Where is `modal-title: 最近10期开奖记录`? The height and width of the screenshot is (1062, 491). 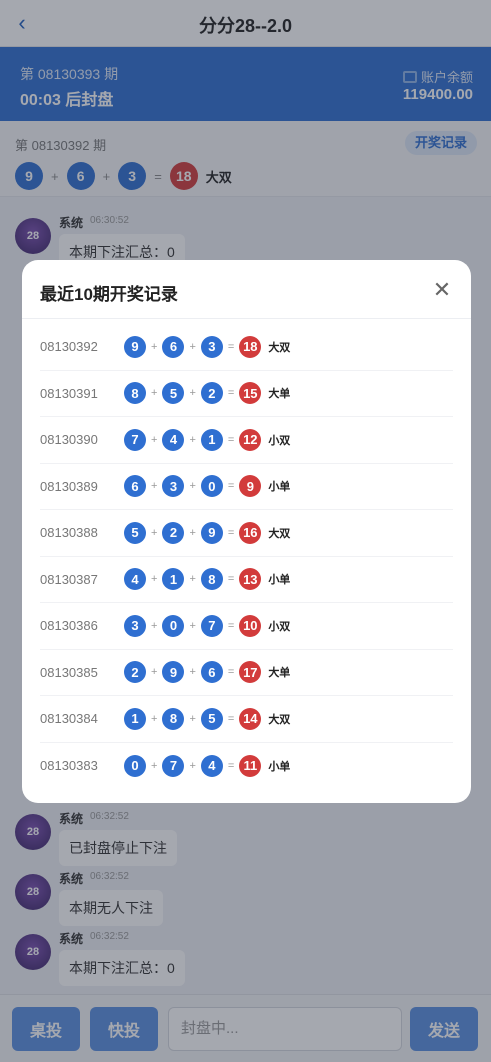
modal-title: 最近10期开奖记录 is located at coordinates (109, 294).